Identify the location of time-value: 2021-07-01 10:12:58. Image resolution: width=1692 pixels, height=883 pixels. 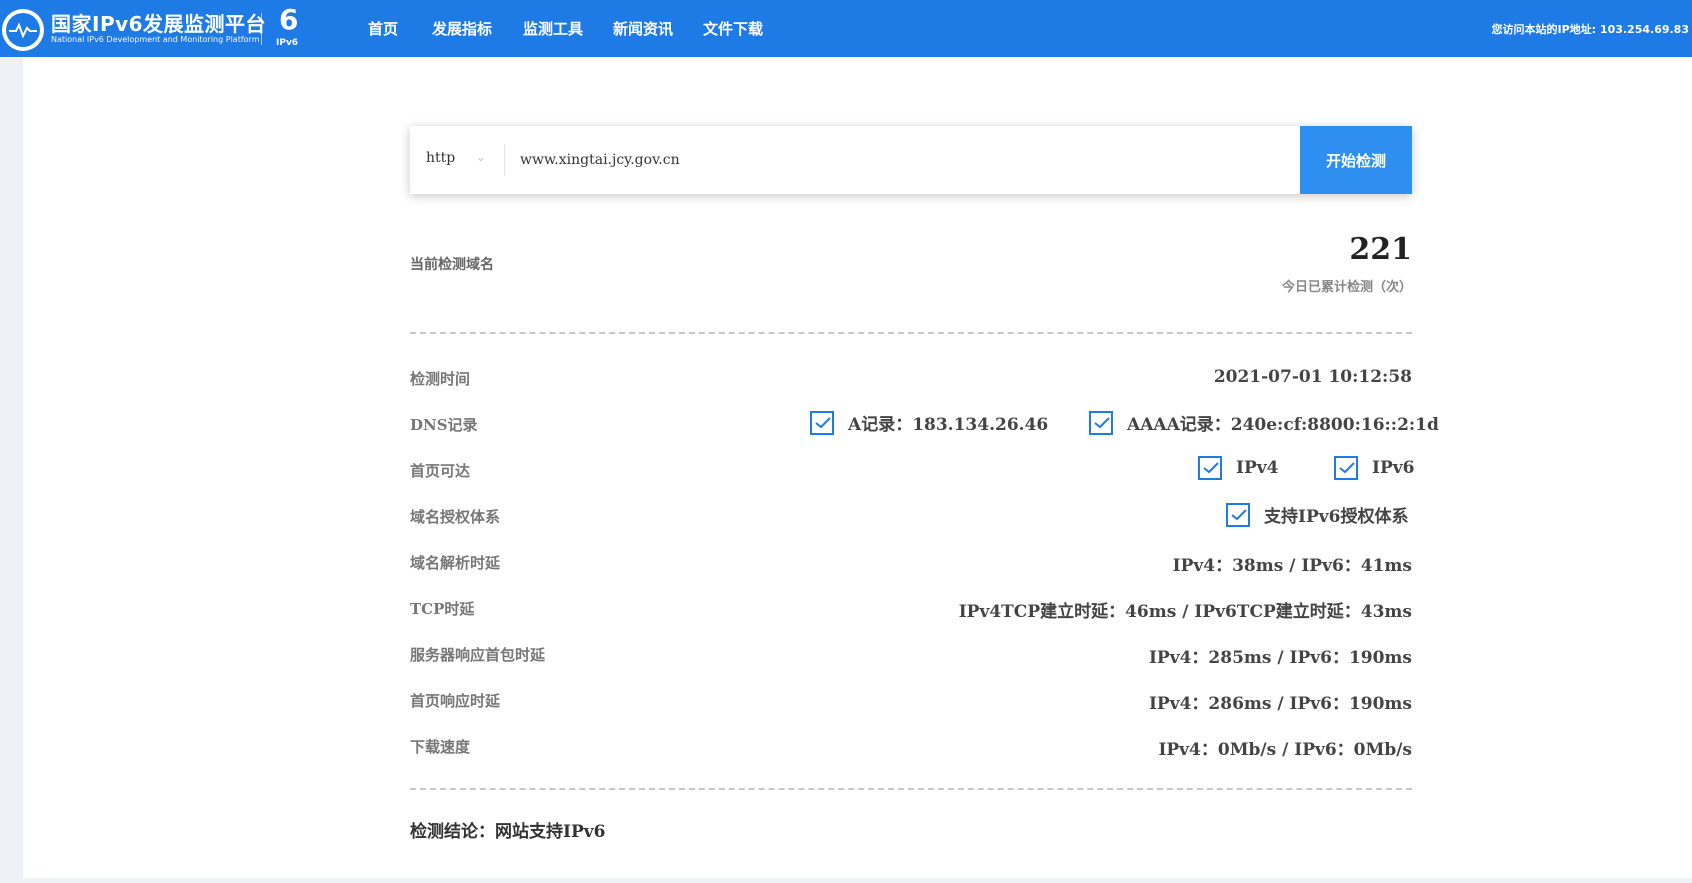
(1312, 377).